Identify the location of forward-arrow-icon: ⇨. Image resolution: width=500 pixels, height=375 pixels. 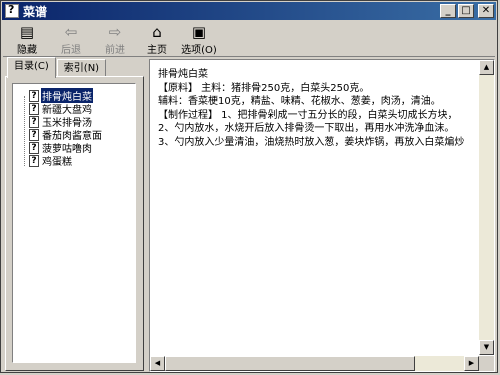
(115, 32).